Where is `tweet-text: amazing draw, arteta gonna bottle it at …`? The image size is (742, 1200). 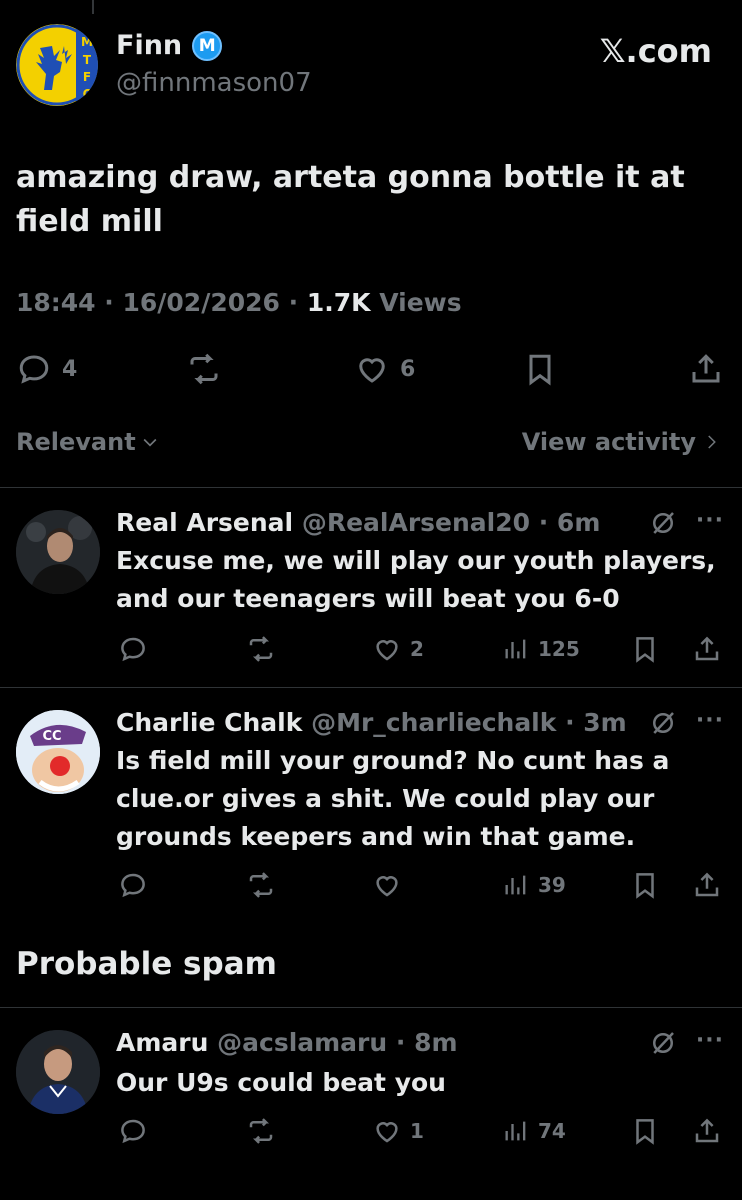 tweet-text: amazing draw, arteta gonna bottle it at … is located at coordinates (350, 199).